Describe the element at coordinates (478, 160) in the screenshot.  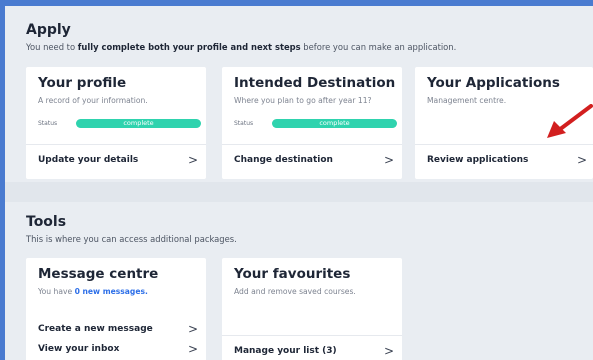
I see `review-applications-label: Review applications` at that location.